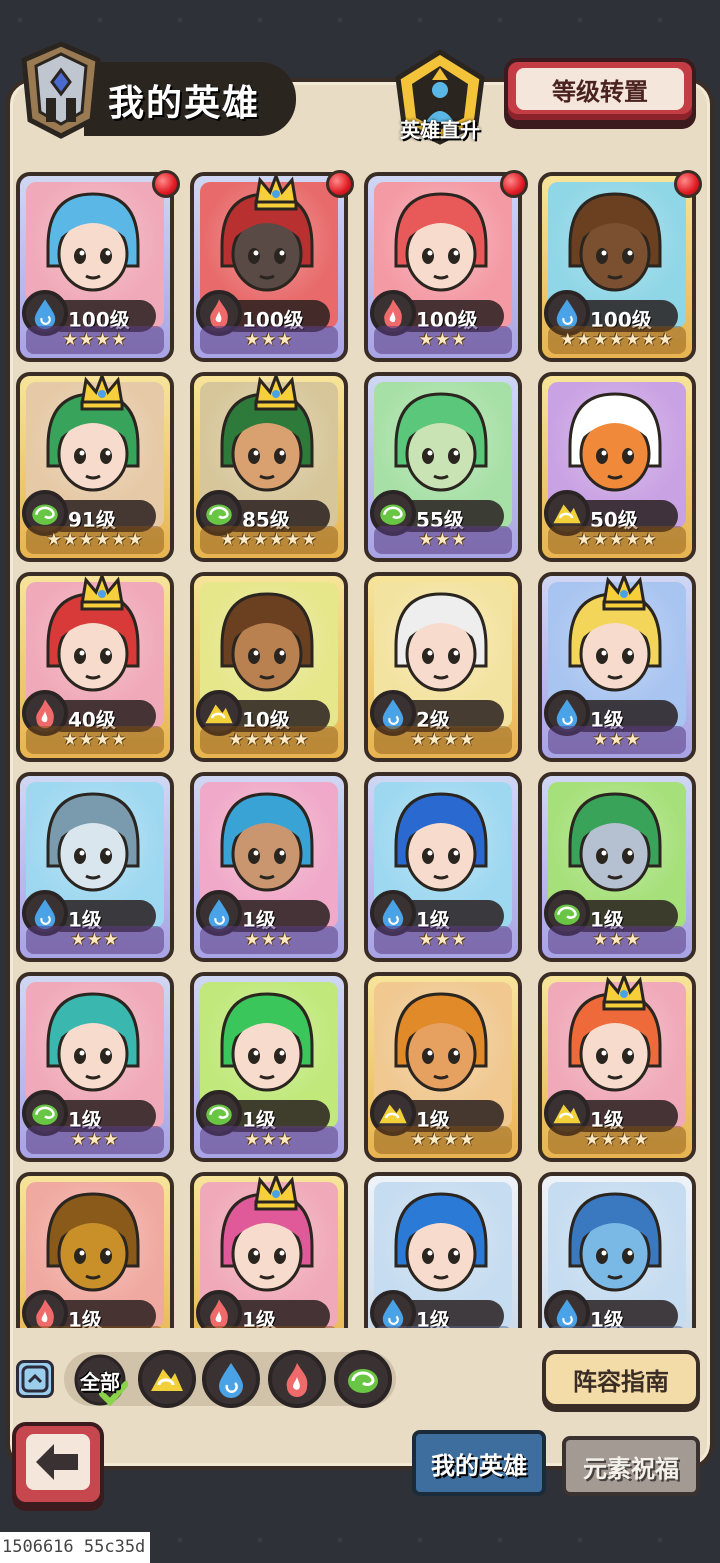 This screenshot has height=1563, width=720. What do you see at coordinates (621, 1379) in the screenshot?
I see `formation-guide-button: 阵容指南` at bounding box center [621, 1379].